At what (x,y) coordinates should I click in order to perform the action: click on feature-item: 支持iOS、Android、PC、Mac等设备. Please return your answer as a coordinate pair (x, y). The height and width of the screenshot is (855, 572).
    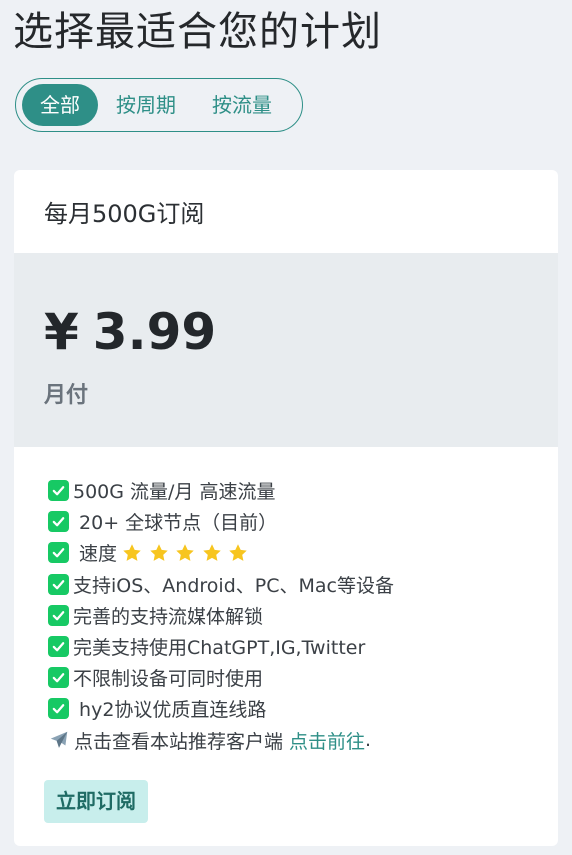
    Looking at the image, I should click on (303, 584).